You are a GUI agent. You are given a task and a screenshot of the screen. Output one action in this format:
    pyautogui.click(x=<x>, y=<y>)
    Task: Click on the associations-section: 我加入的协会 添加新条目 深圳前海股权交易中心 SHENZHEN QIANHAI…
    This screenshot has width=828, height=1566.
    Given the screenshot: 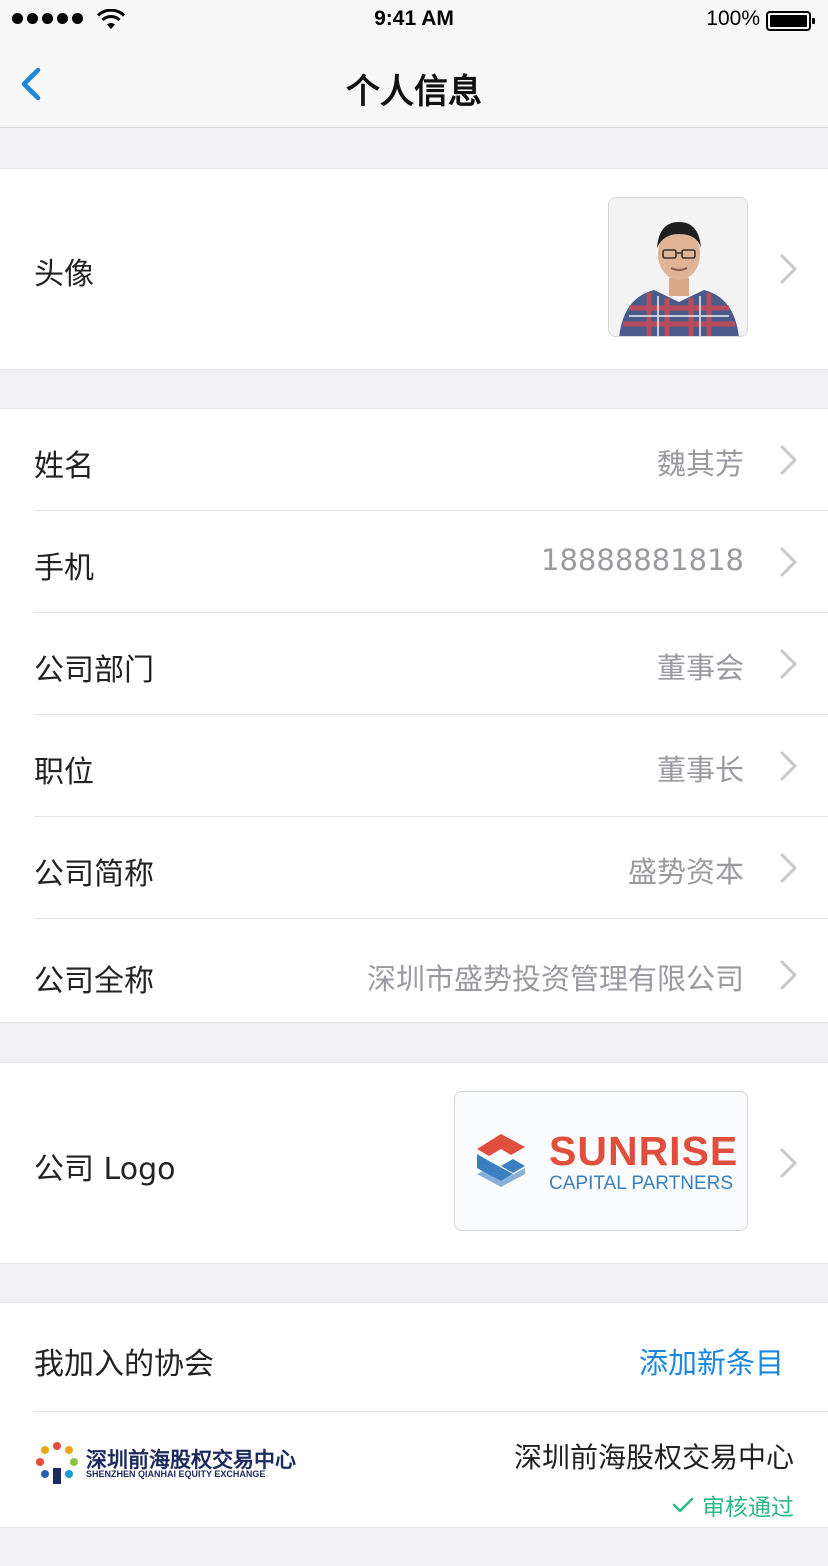 What is the action you would take?
    pyautogui.click(x=414, y=1415)
    